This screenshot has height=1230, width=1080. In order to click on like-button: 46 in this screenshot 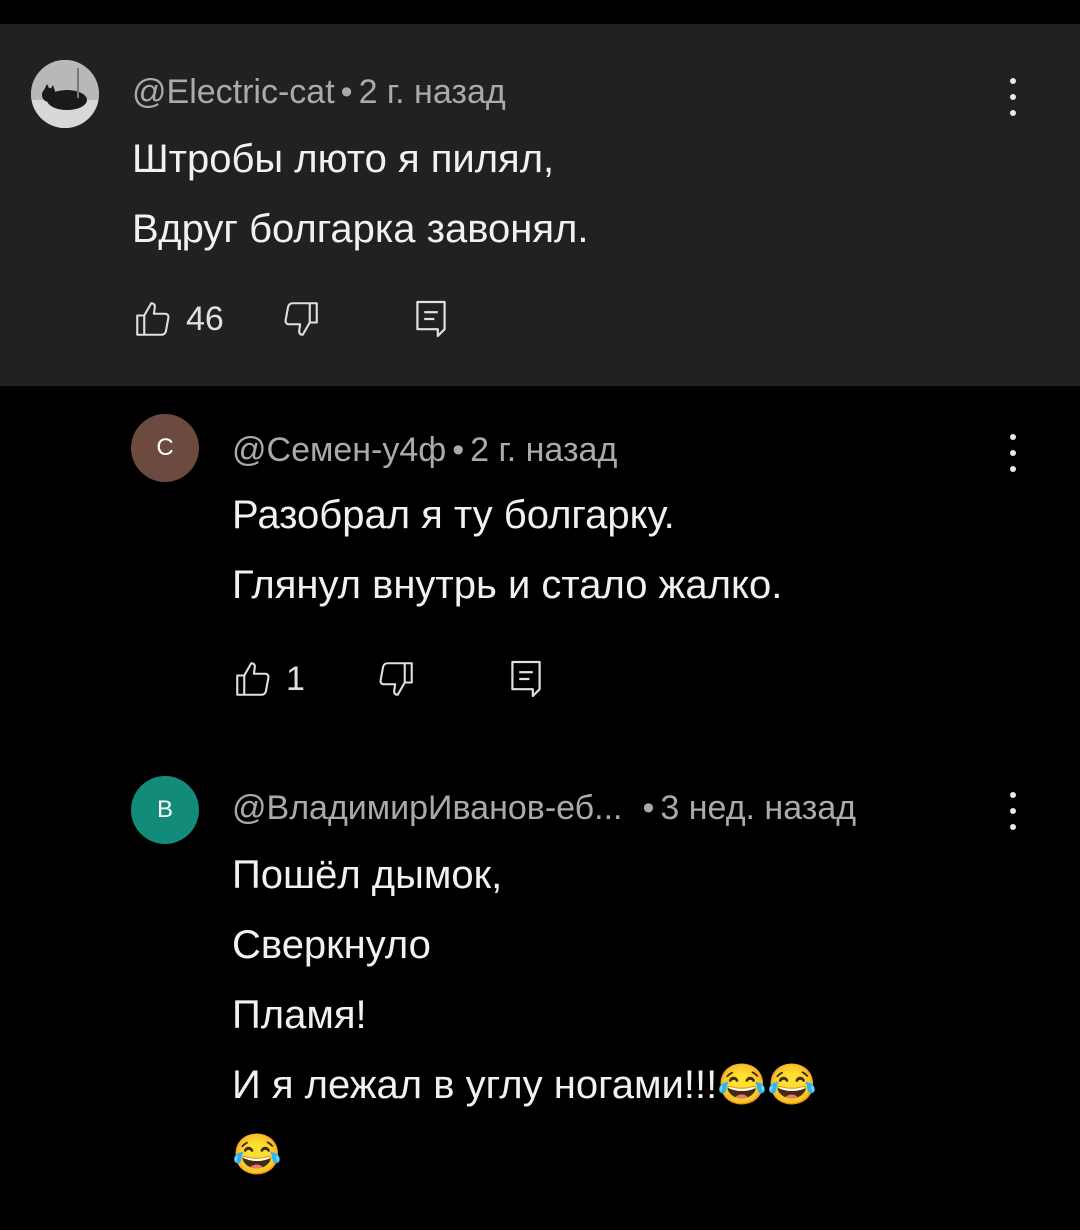, I will do `click(178, 319)`.